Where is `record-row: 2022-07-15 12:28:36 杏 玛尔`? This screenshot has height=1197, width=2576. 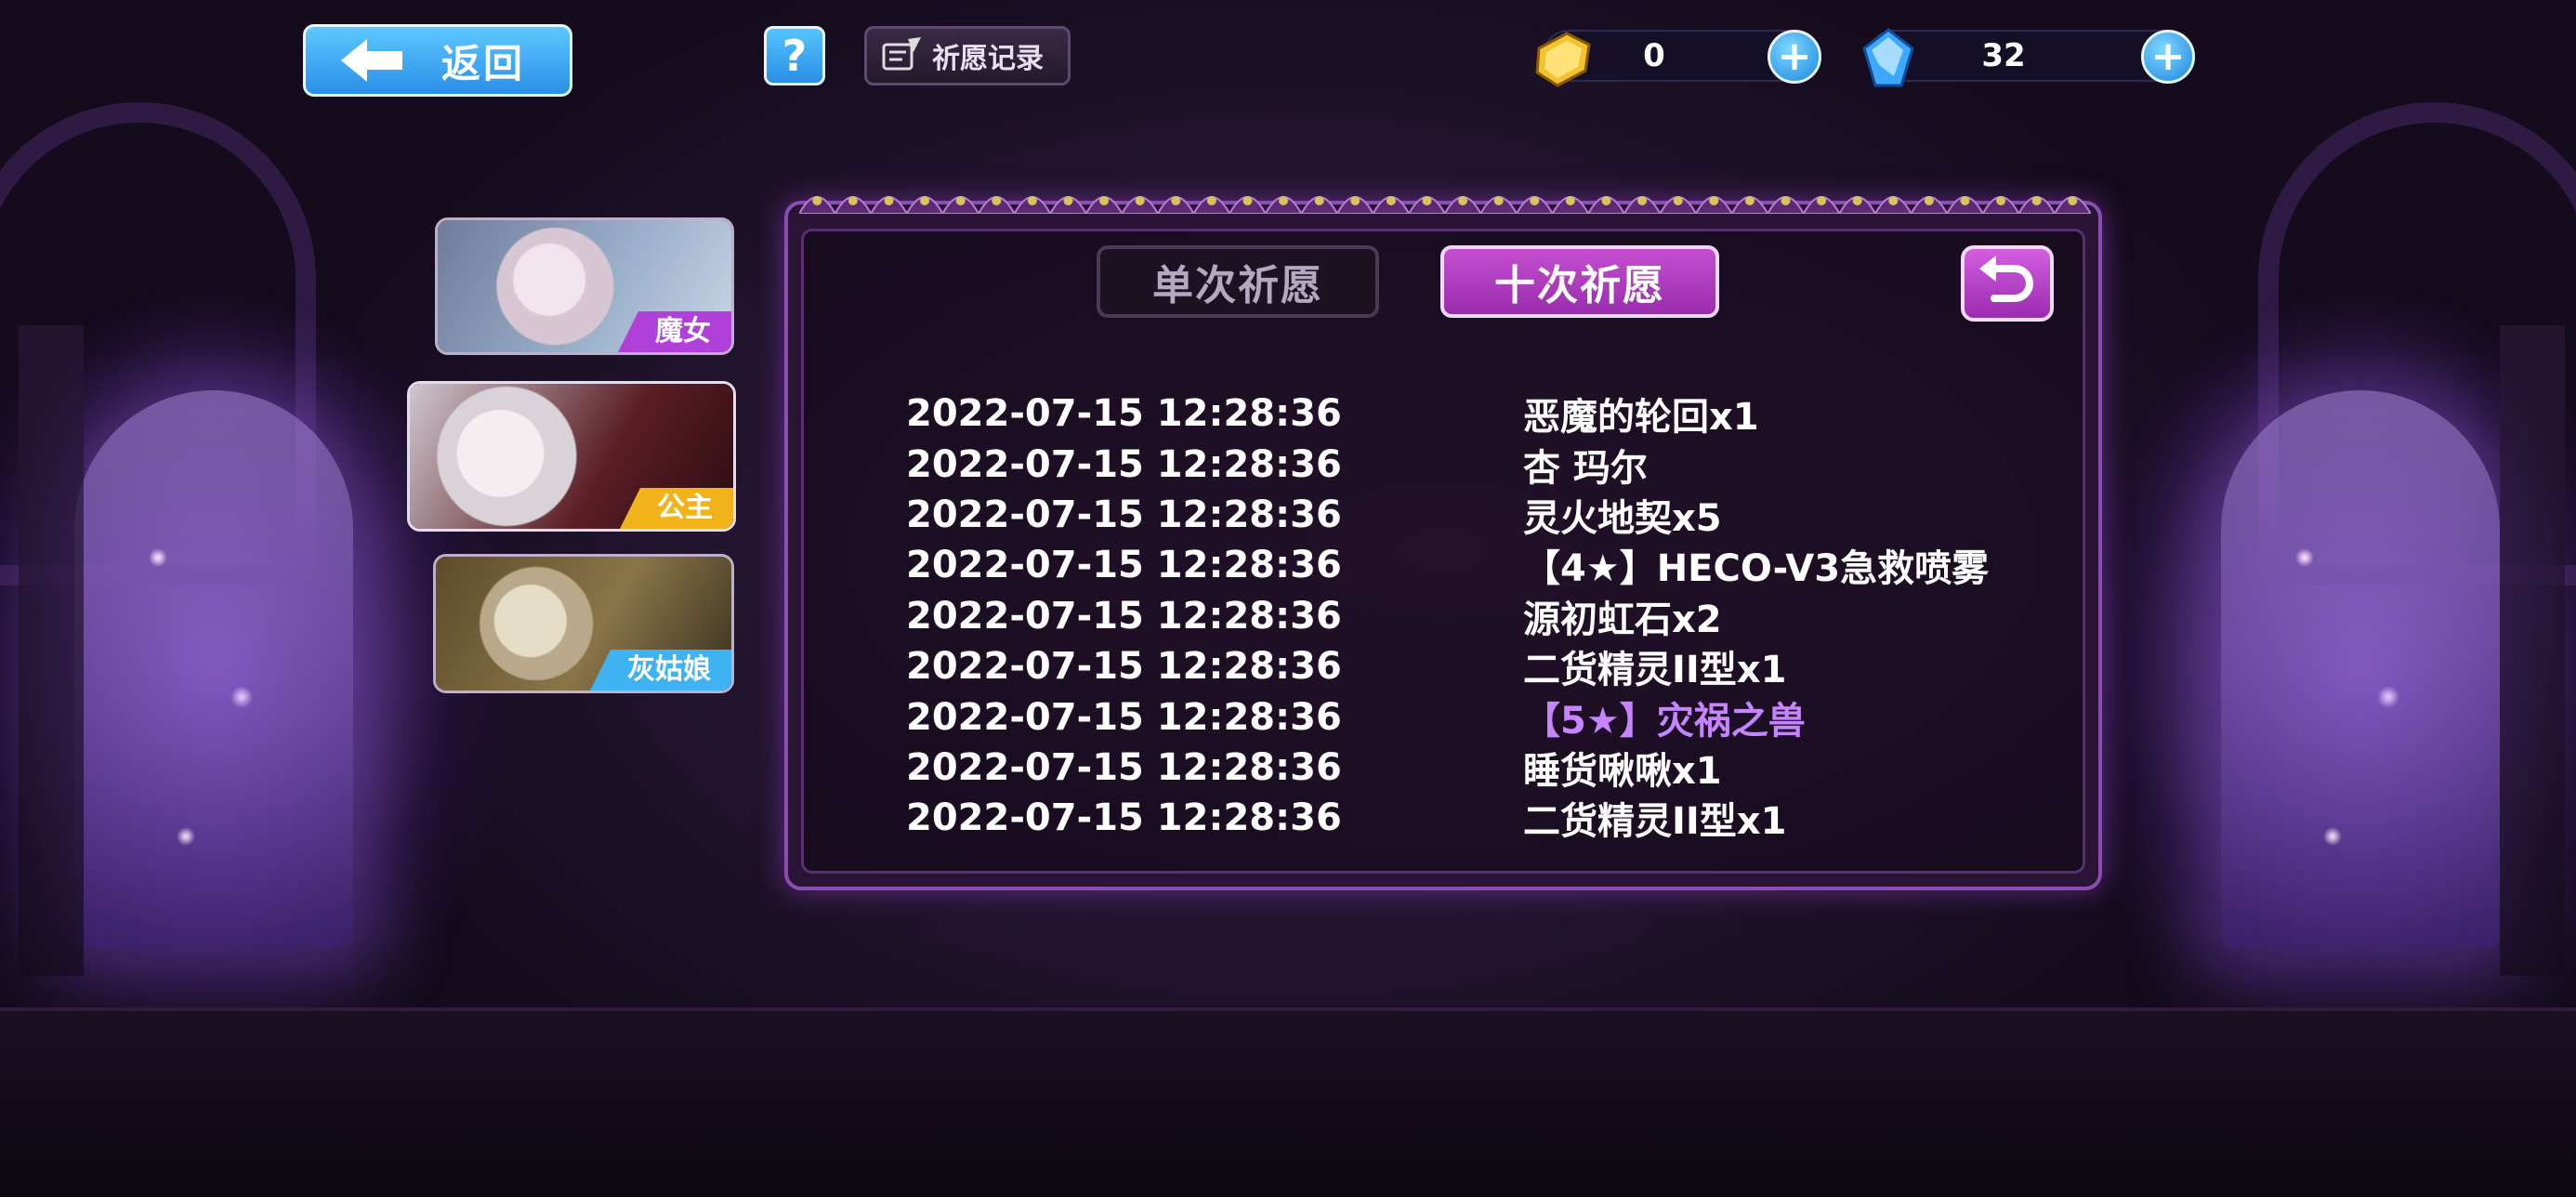
record-row: 2022-07-15 12:28:36 杏 玛尔 is located at coordinates (1487, 464).